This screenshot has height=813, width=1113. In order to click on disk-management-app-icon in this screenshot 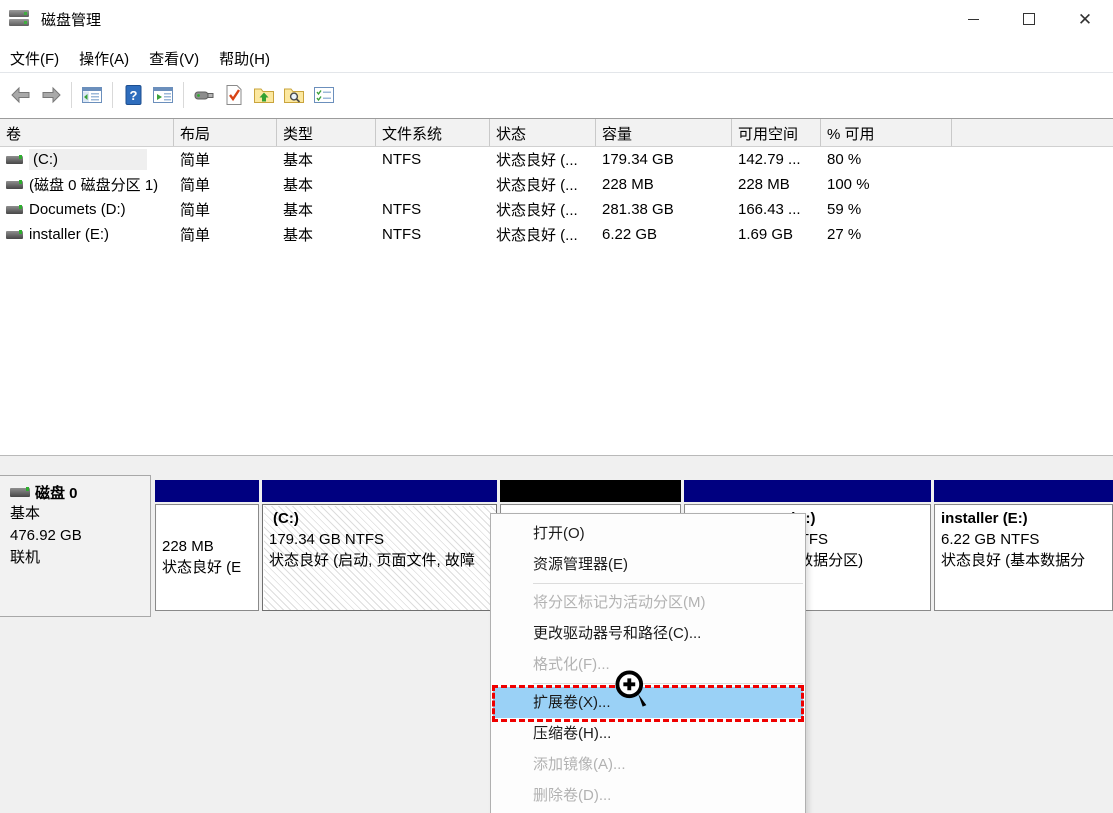, I will do `click(20, 19)`.